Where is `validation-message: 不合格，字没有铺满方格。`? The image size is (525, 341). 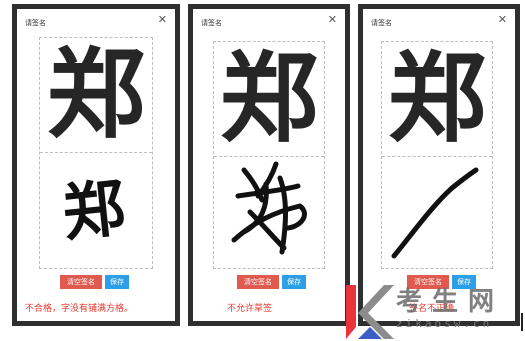 validation-message: 不合格，字没有铺满方格。 is located at coordinates (79, 309).